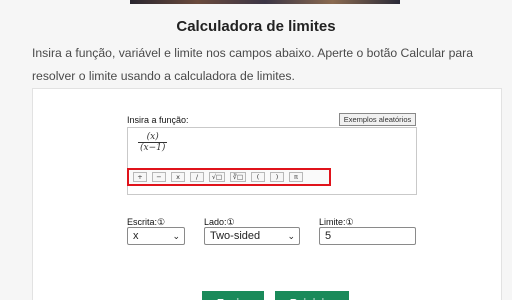 The image size is (512, 300). What do you see at coordinates (238, 177) in the screenshot?
I see `cbrt-button: ∛□` at bounding box center [238, 177].